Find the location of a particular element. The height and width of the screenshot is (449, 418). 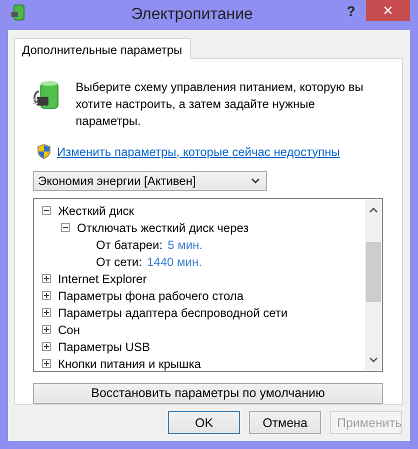

tree-item: Параметры фона рабочего стола is located at coordinates (151, 295).